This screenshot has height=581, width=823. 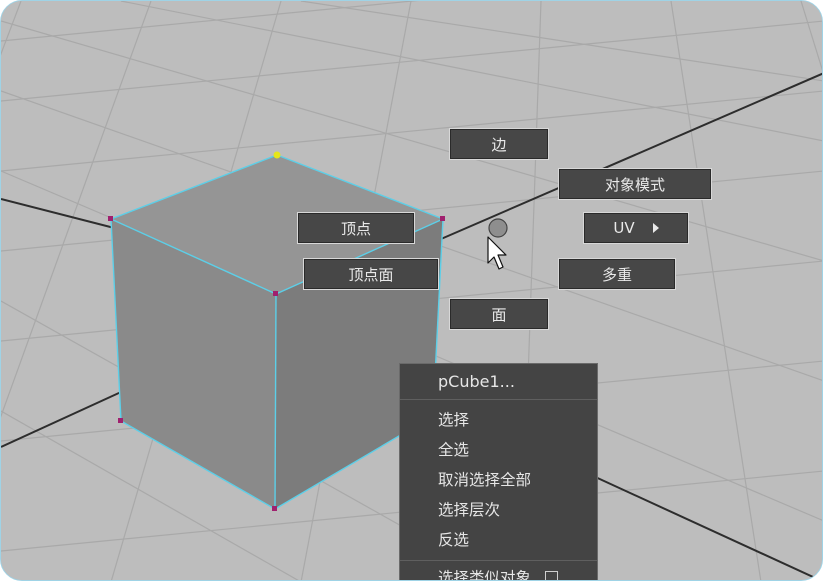 What do you see at coordinates (469, 510) in the screenshot?
I see `menu-item-select-hierarchy: 选择层次` at bounding box center [469, 510].